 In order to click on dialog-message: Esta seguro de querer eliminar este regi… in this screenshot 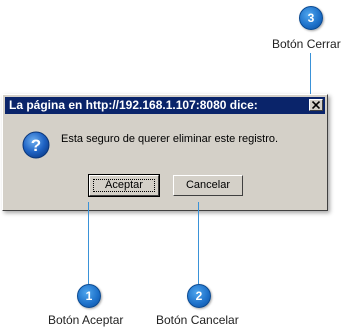, I will do `click(170, 139)`.